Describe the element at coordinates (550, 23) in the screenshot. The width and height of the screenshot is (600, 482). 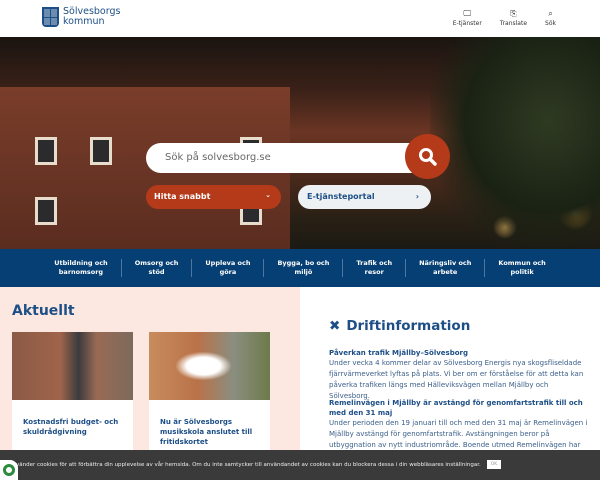
I see `tool-label: Sök` at that location.